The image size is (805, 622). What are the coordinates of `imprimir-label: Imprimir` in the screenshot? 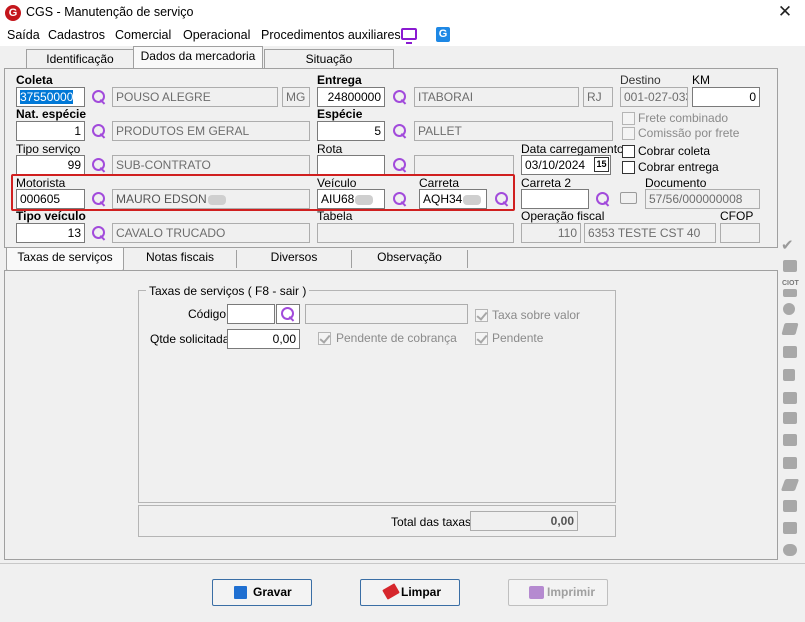 It's located at (571, 592).